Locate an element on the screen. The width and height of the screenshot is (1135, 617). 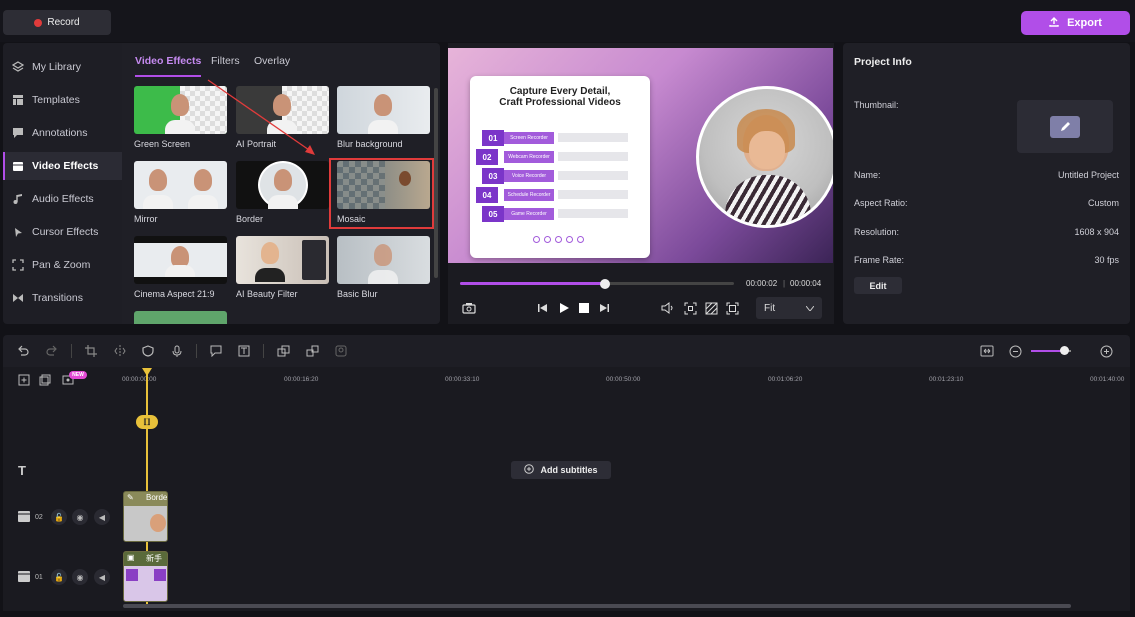
effect-thumb-green-screen is located at coordinates (180, 110).